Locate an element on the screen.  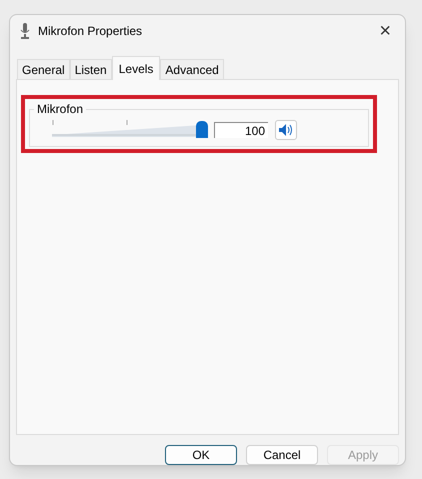
speaker-icon is located at coordinates (286, 130).